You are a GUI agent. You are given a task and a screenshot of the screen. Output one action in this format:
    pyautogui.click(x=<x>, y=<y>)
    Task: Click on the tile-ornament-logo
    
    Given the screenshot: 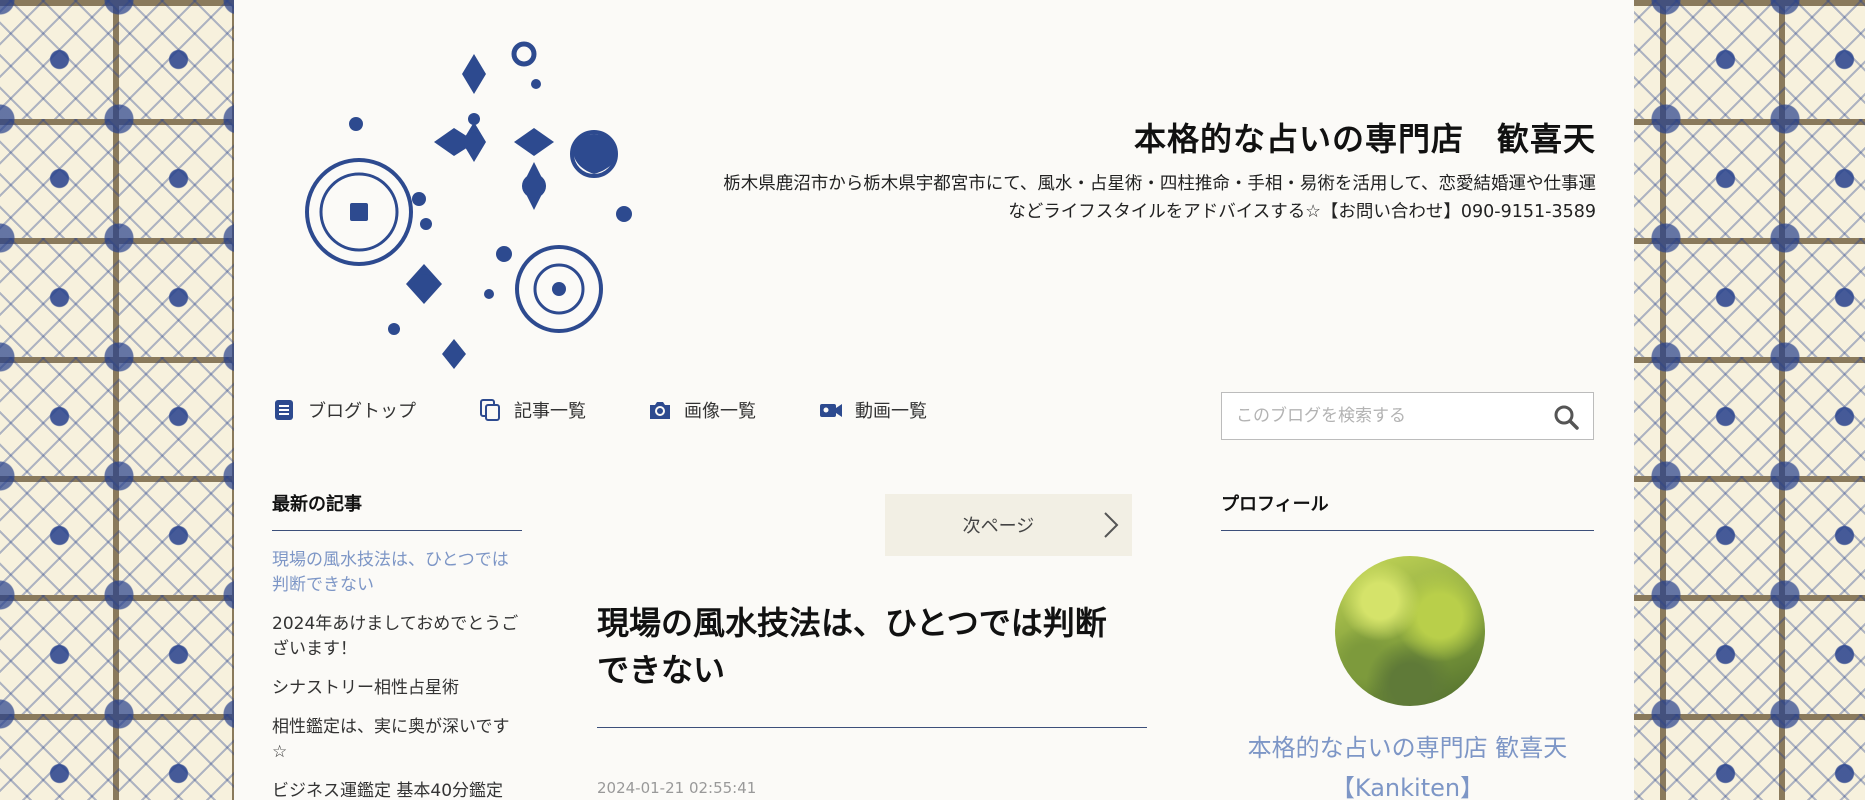 What is the action you would take?
    pyautogui.click(x=468, y=205)
    